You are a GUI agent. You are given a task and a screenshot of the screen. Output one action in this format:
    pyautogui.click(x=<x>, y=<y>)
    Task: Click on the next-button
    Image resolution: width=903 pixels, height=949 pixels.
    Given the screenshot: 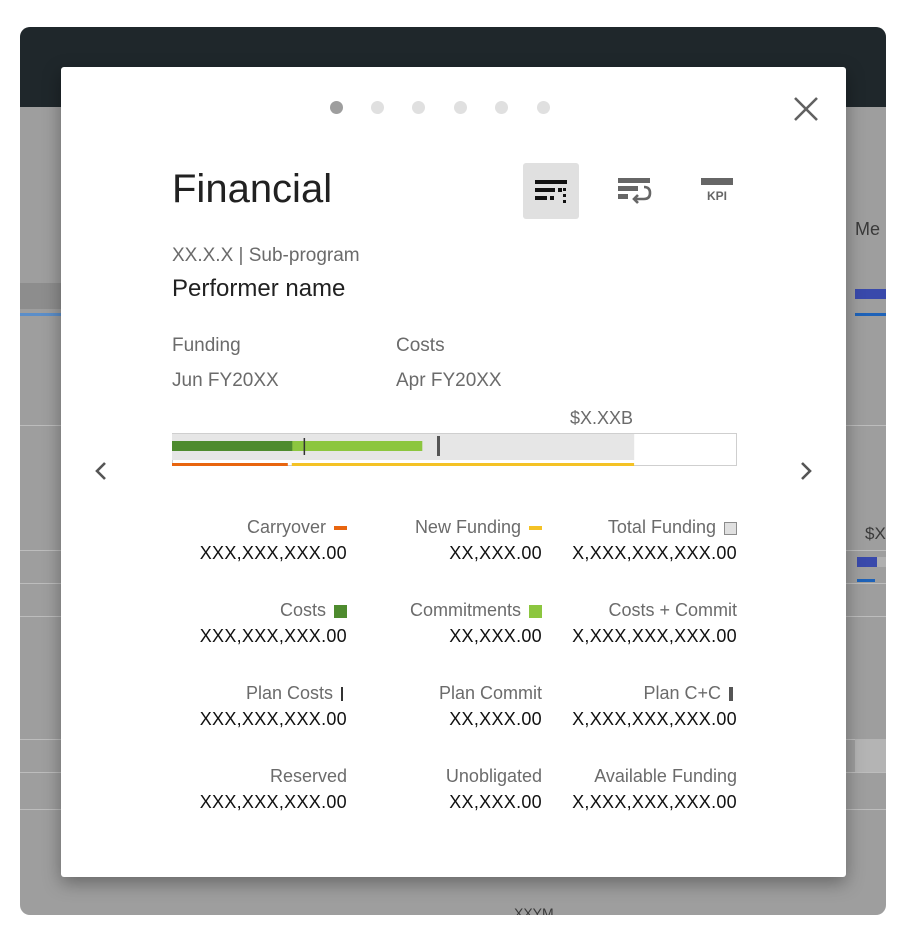 What is the action you would take?
    pyautogui.click(x=805, y=471)
    